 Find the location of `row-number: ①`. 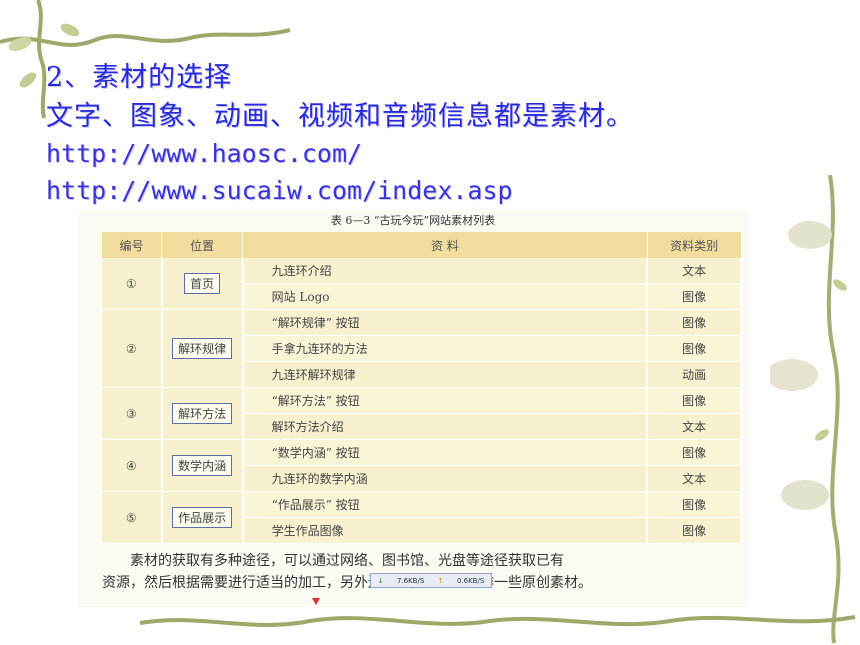

row-number: ① is located at coordinates (132, 284).